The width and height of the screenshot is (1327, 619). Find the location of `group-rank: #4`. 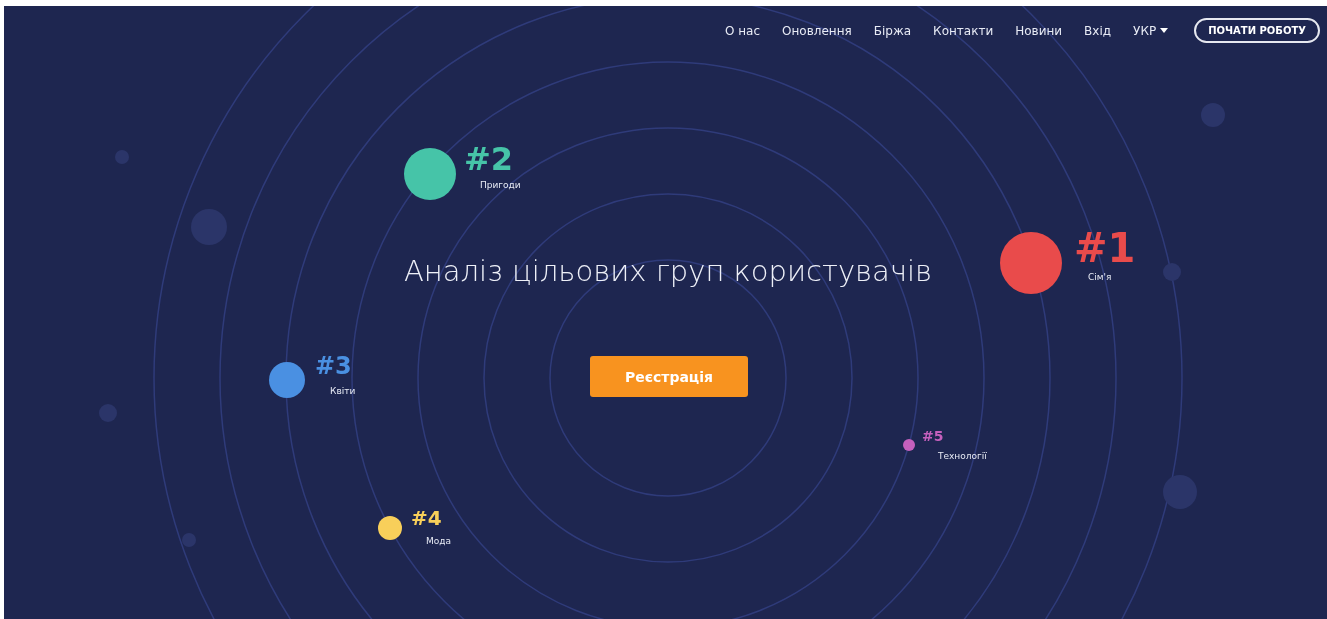

group-rank: #4 is located at coordinates (426, 518).